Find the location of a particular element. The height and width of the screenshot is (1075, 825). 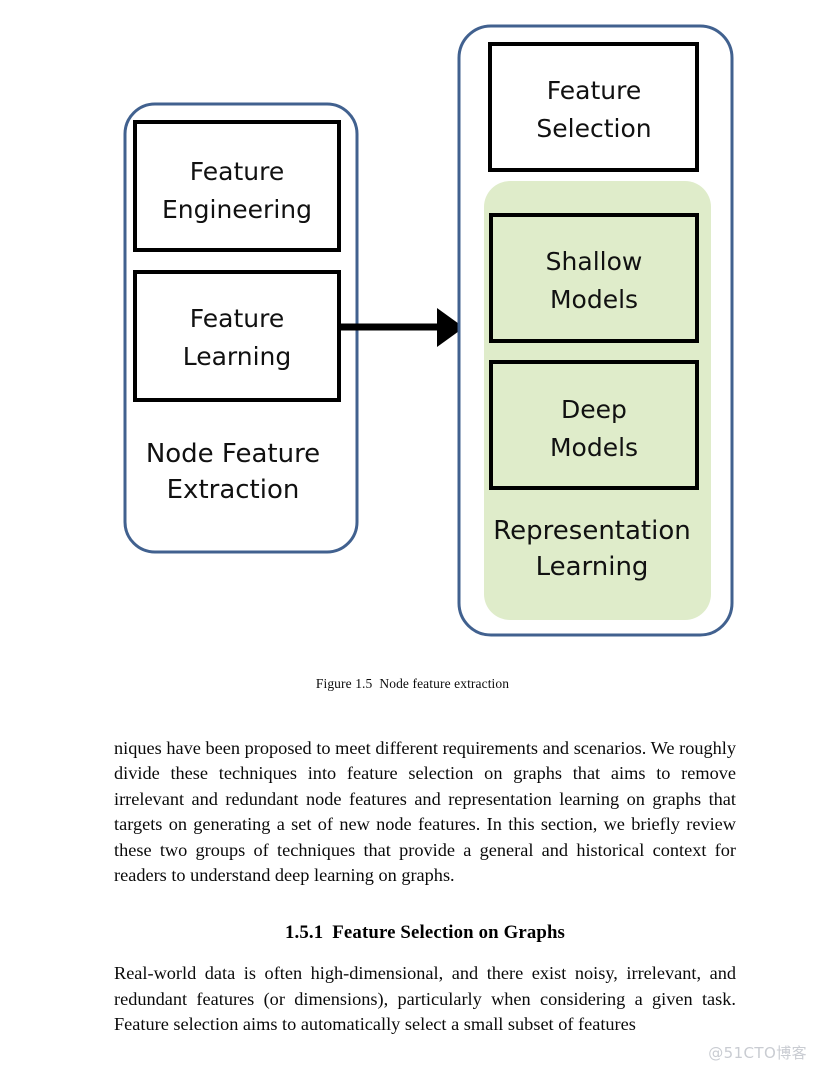

box-feature-selection-rect is located at coordinates (593, 107).